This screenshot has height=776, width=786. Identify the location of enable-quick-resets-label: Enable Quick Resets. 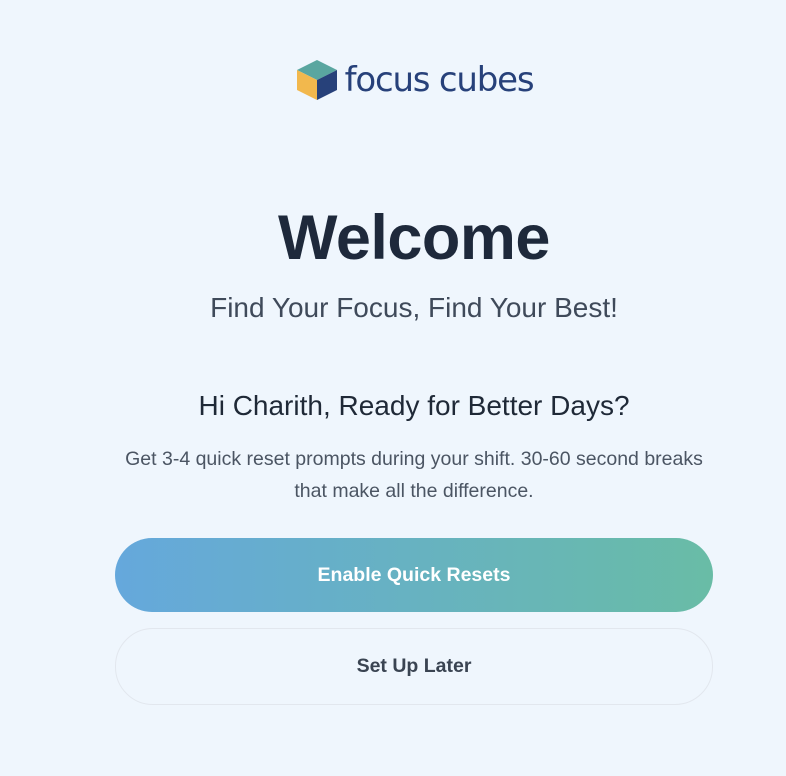
(414, 574).